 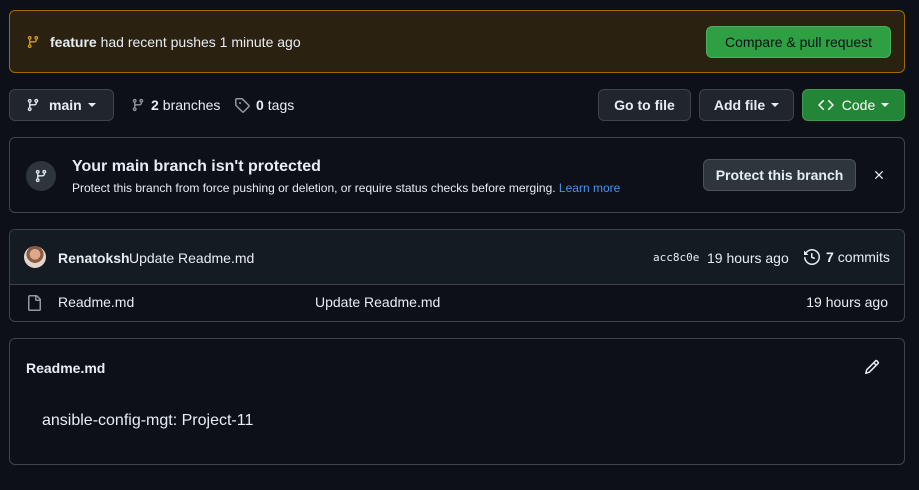 I want to click on commit-sha-link: acc8c0e, so click(x=676, y=257).